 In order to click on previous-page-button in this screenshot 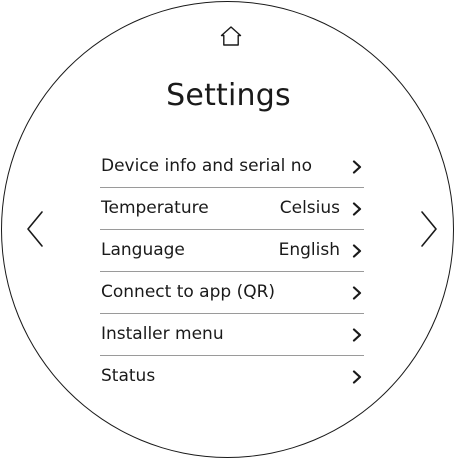, I will do `click(35, 229)`.